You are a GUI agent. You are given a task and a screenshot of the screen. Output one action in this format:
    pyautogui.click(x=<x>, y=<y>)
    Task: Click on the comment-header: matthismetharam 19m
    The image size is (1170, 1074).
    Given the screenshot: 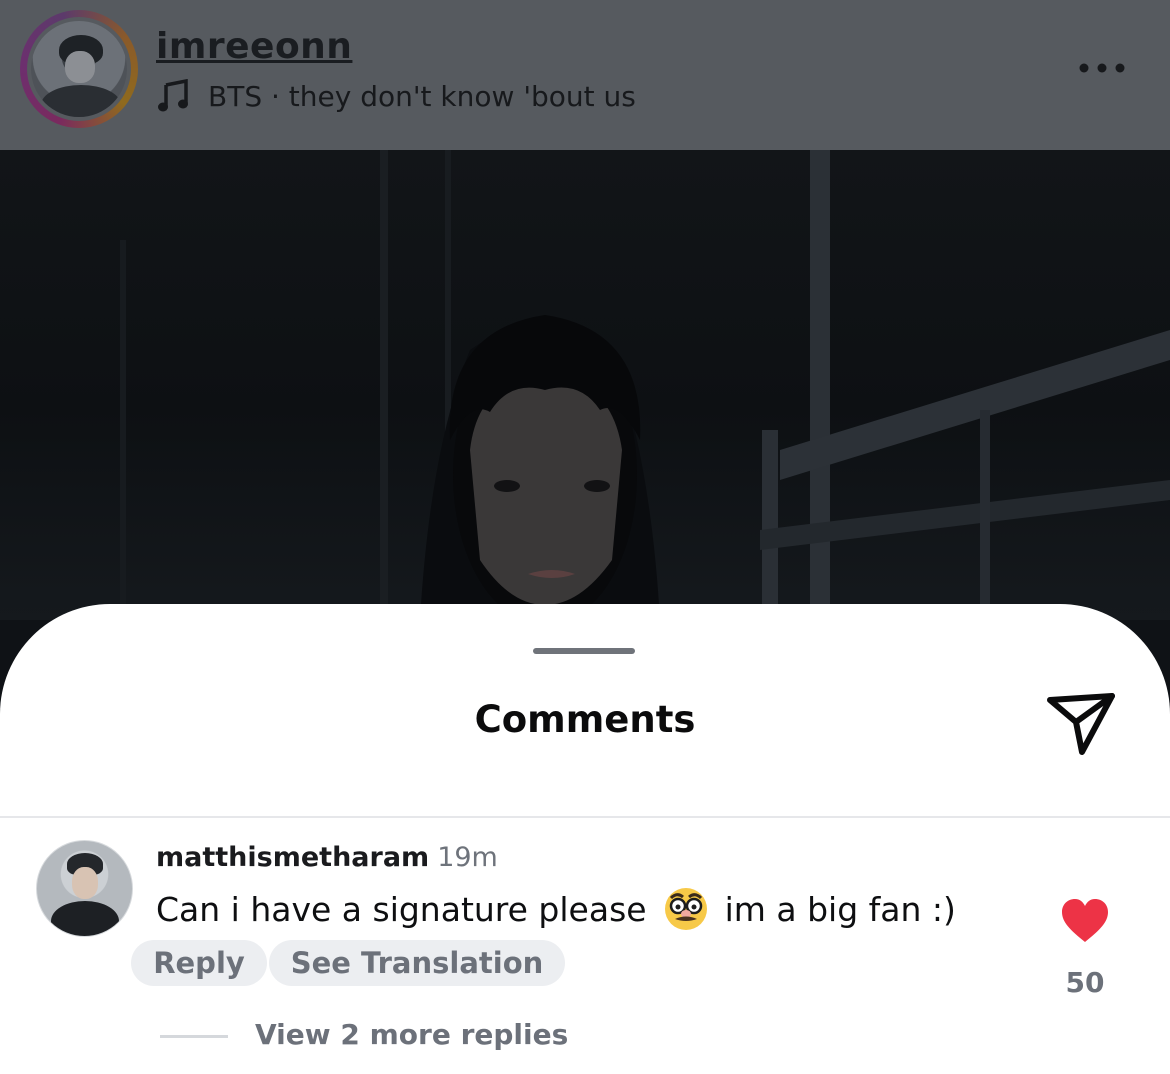 What is the action you would take?
    pyautogui.click(x=327, y=857)
    